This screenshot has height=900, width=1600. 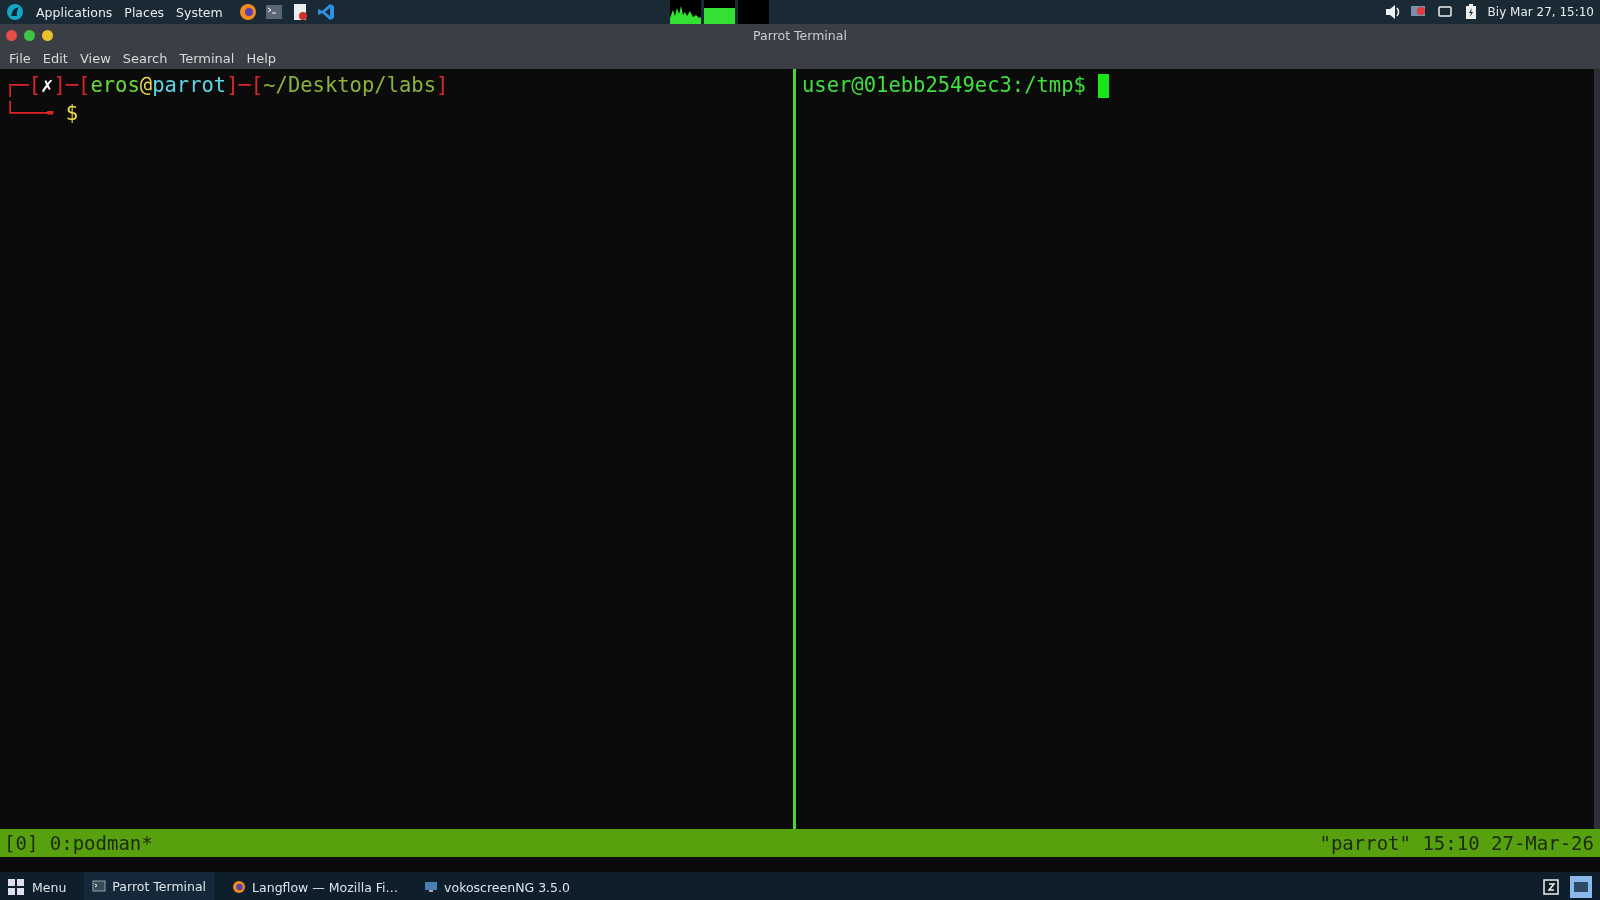 I want to click on panel-menu: Applications, so click(x=74, y=12).